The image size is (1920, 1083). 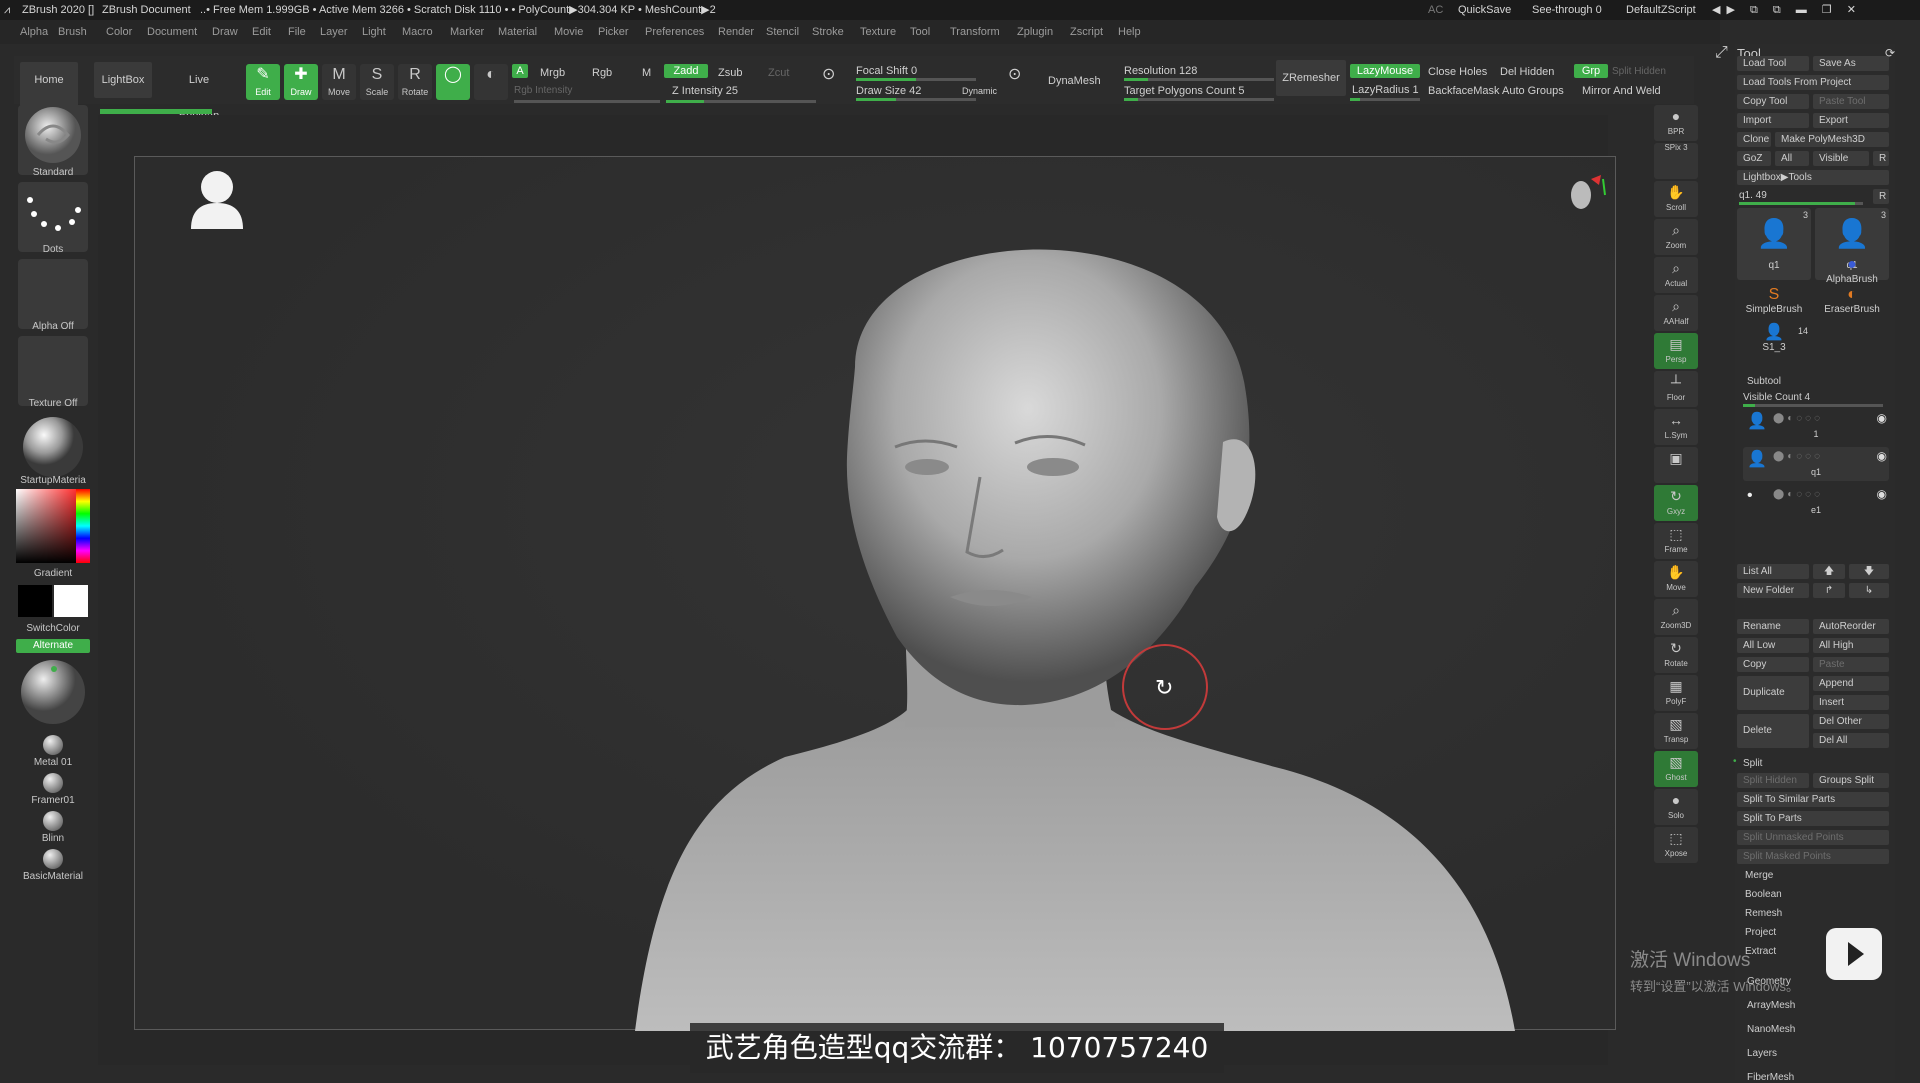 What do you see at coordinates (1676, 617) in the screenshot?
I see `zoom3d-button: ⌕ Zoom3D` at bounding box center [1676, 617].